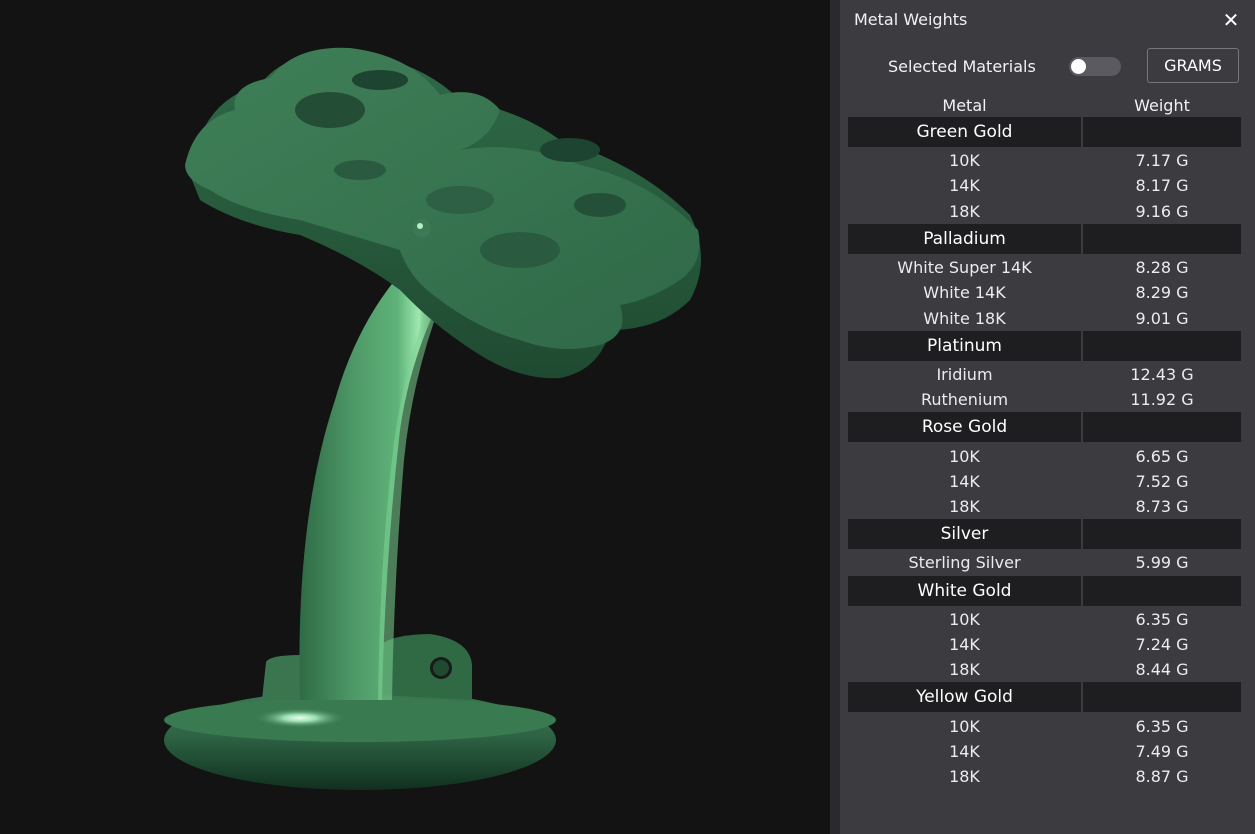 Image resolution: width=1255 pixels, height=834 pixels. Describe the element at coordinates (1162, 318) in the screenshot. I see `alloy-weight: 9.01 G` at that location.